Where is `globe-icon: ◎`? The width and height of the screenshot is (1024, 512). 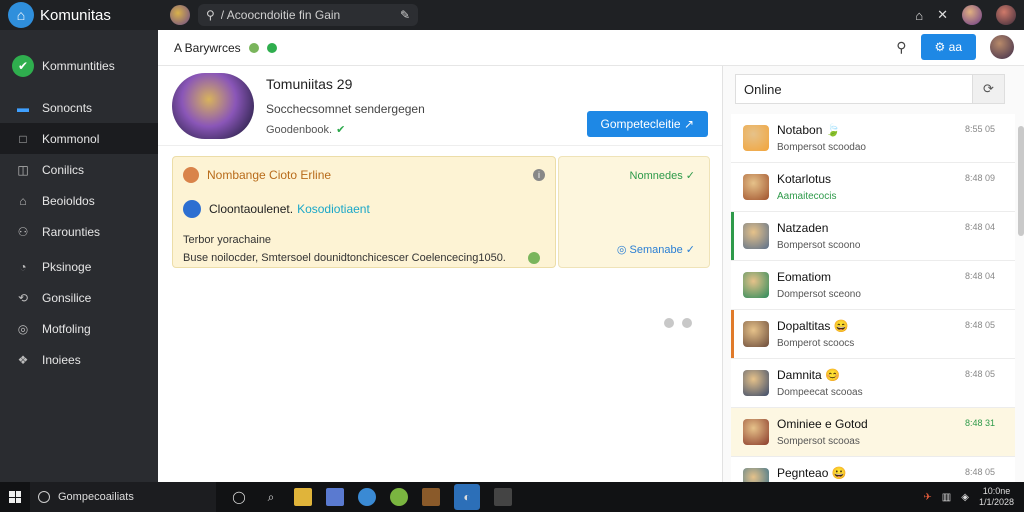
globe-icon: ◎ is located at coordinates (23, 328).